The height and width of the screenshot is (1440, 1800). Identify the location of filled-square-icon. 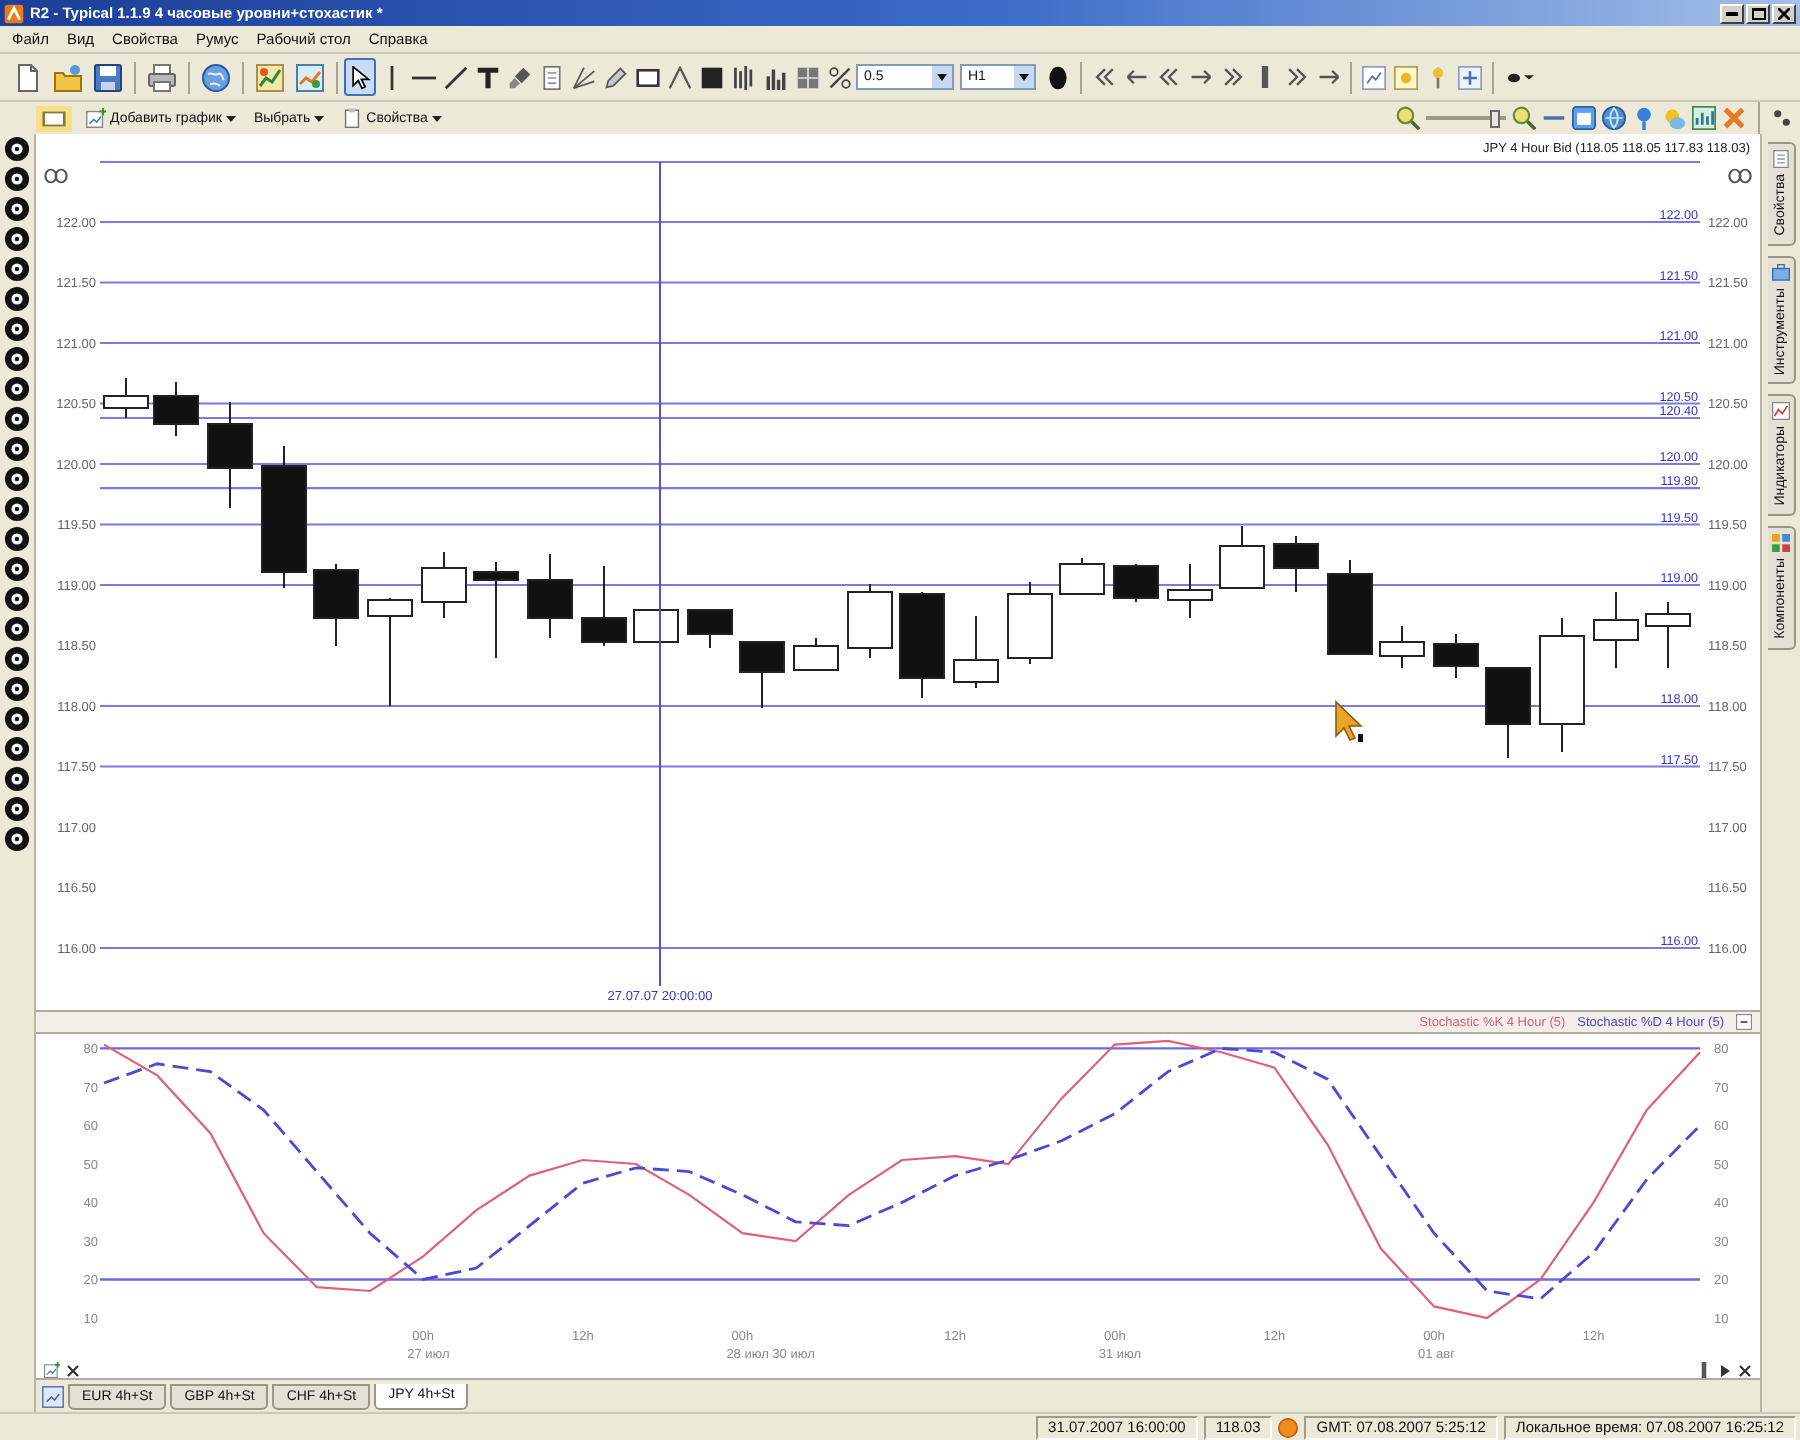
(712, 77).